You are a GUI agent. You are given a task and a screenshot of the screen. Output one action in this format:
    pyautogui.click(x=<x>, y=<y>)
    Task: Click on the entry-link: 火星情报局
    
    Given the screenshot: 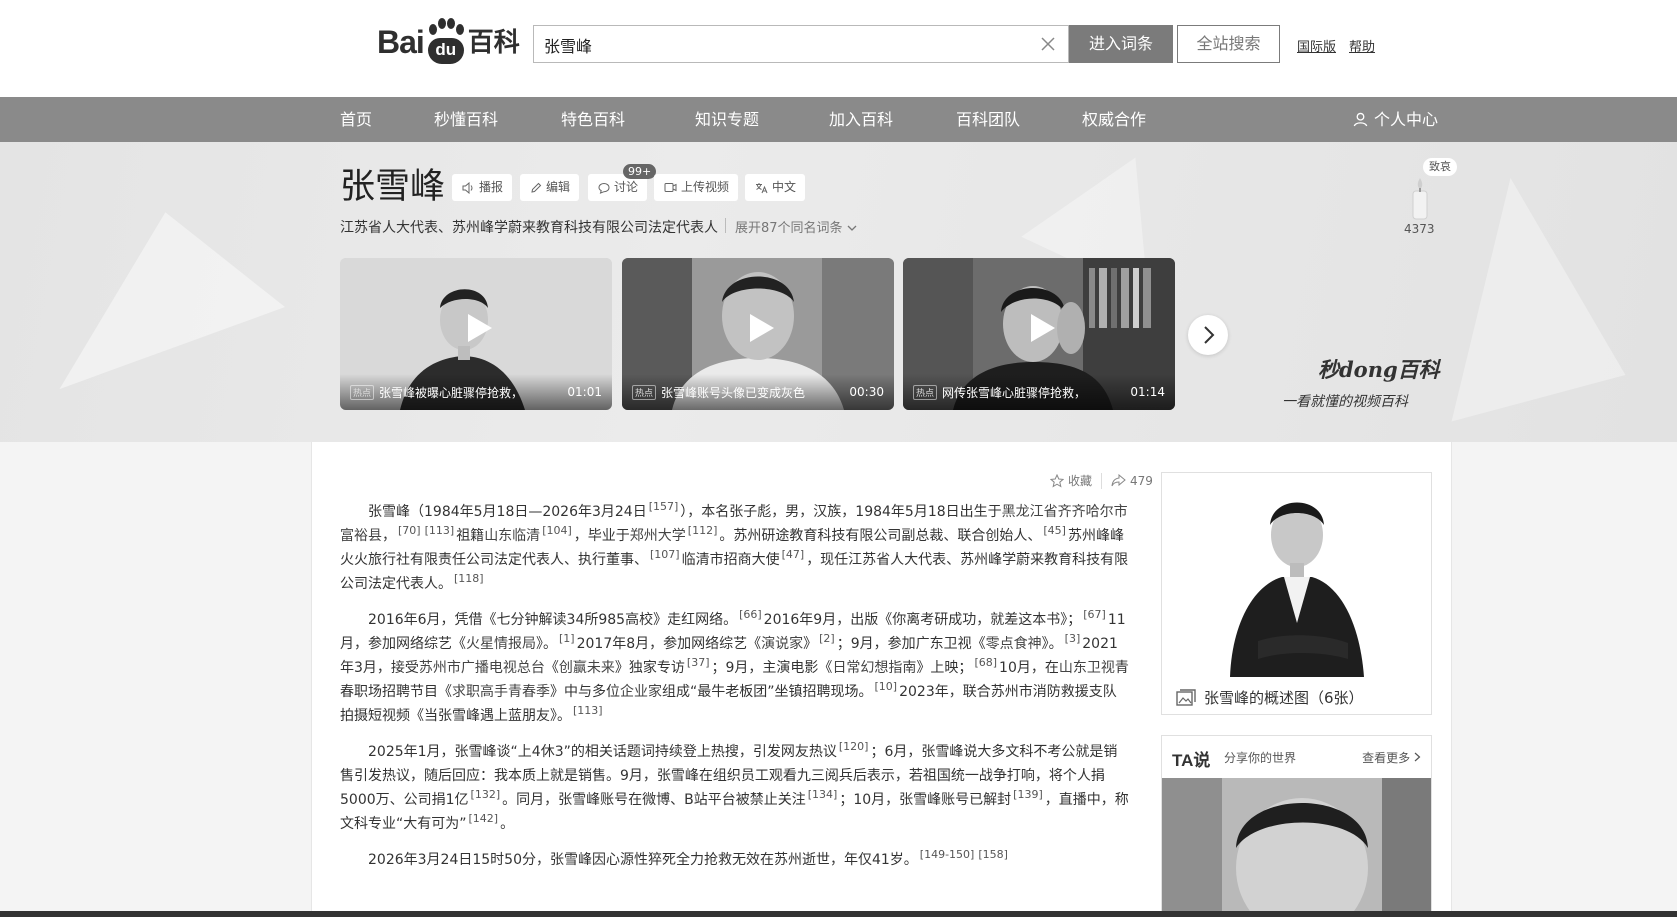 What is the action you would take?
    pyautogui.click(x=501, y=644)
    